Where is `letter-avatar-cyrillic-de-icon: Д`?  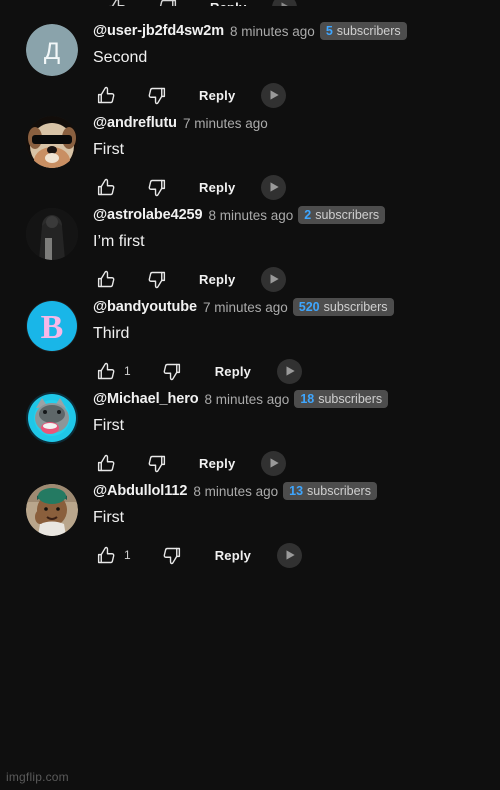
letter-avatar-cyrillic-de-icon: Д is located at coordinates (52, 50).